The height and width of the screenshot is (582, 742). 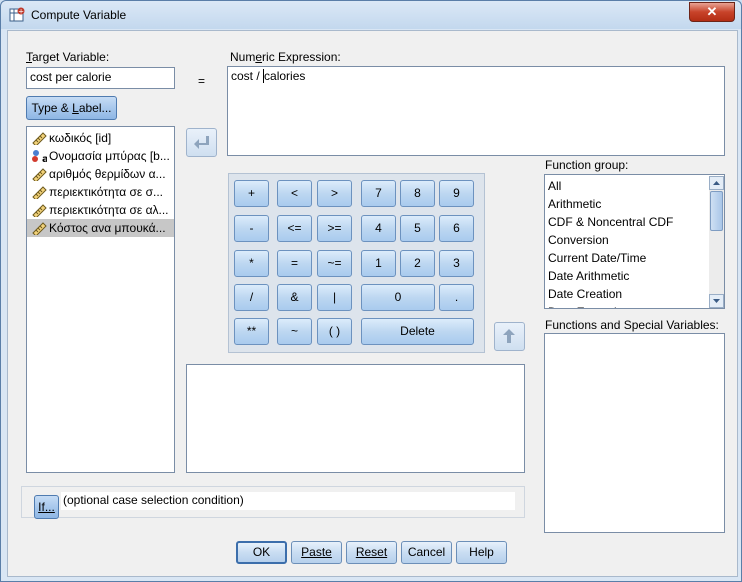 What do you see at coordinates (79, 15) in the screenshot?
I see `window-title: Compute Variable` at bounding box center [79, 15].